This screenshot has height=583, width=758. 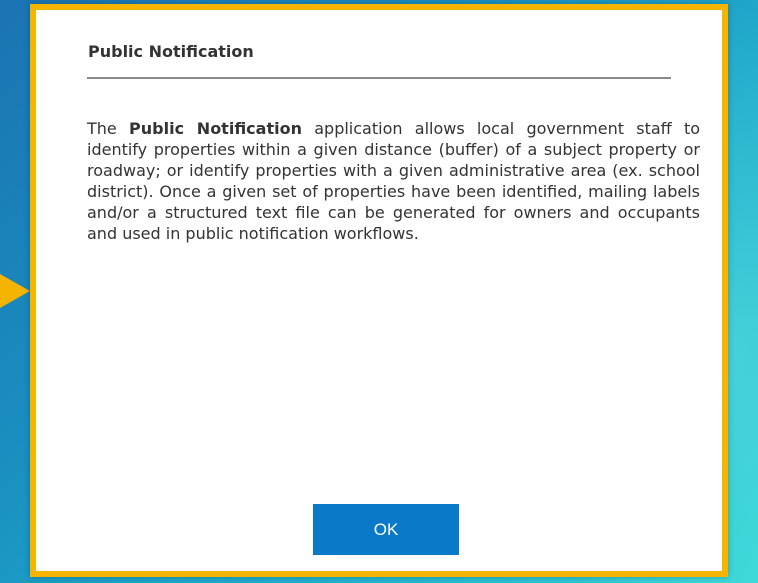 What do you see at coordinates (215, 128) in the screenshot?
I see `description-app-name: Public Notification` at bounding box center [215, 128].